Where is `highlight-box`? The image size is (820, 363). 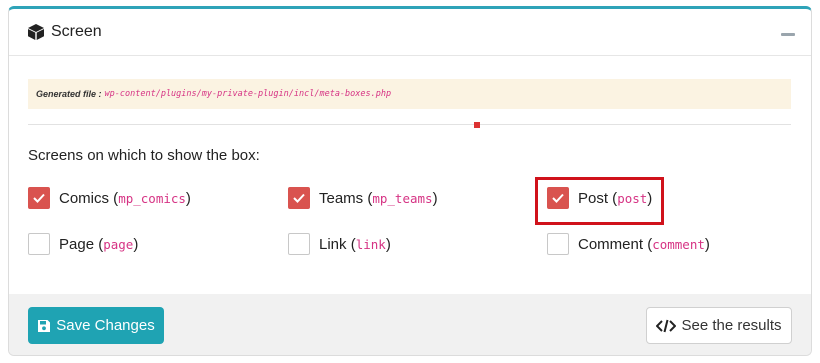
highlight-box is located at coordinates (599, 201).